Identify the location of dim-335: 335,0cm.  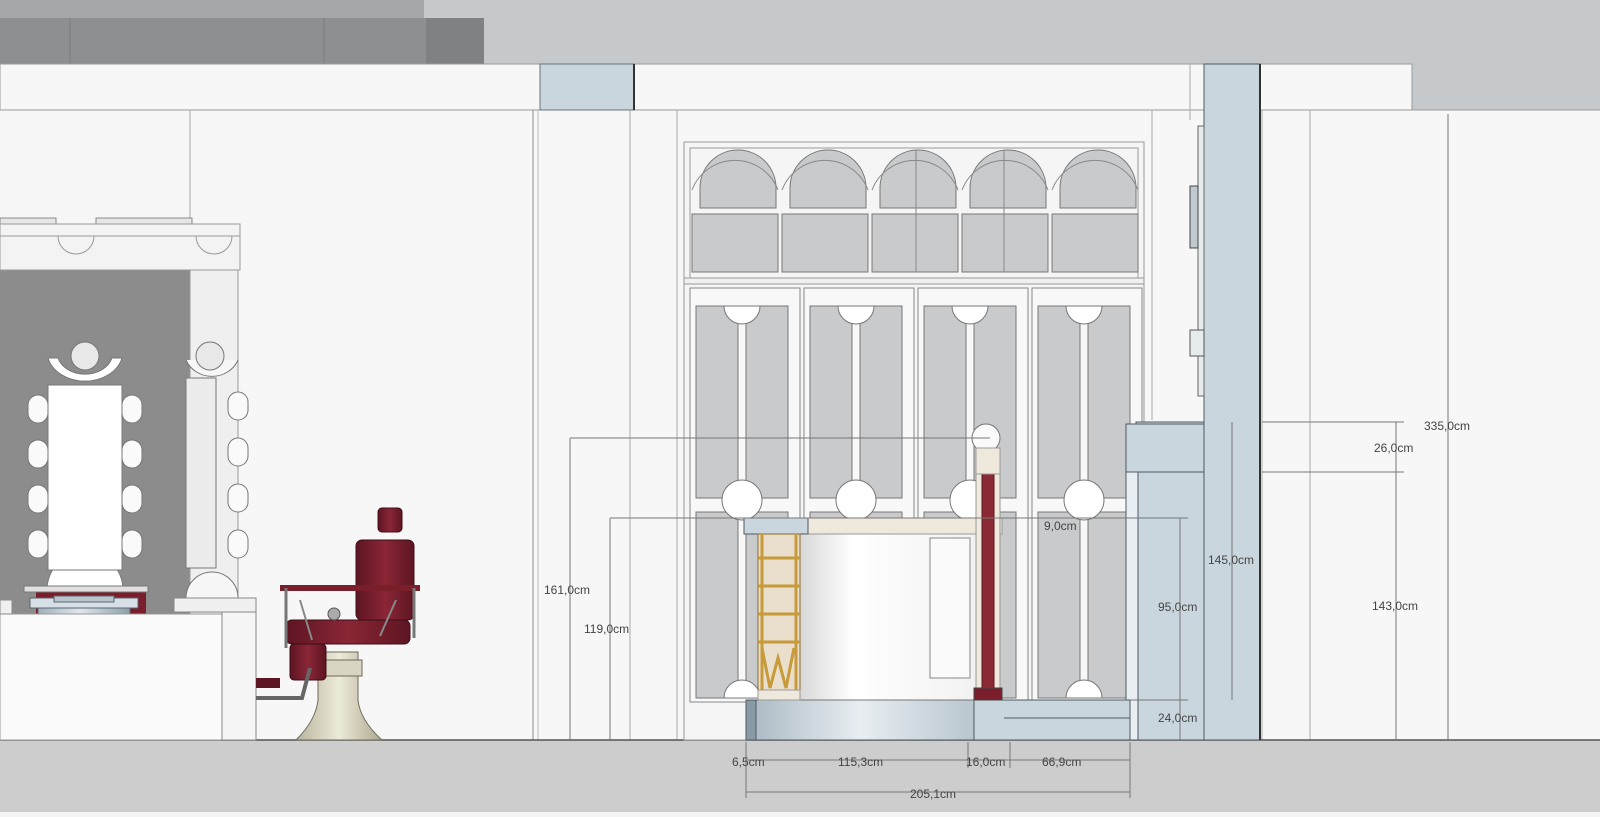
(1447, 426).